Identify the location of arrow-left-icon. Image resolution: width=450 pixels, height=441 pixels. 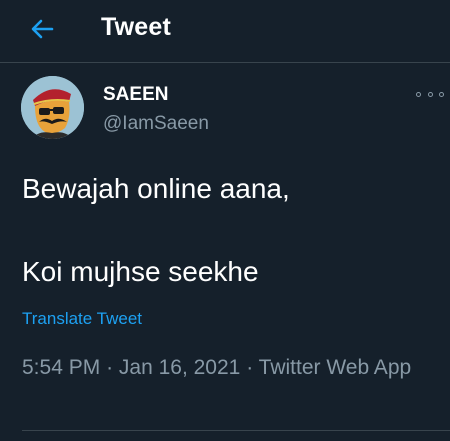
(42, 29).